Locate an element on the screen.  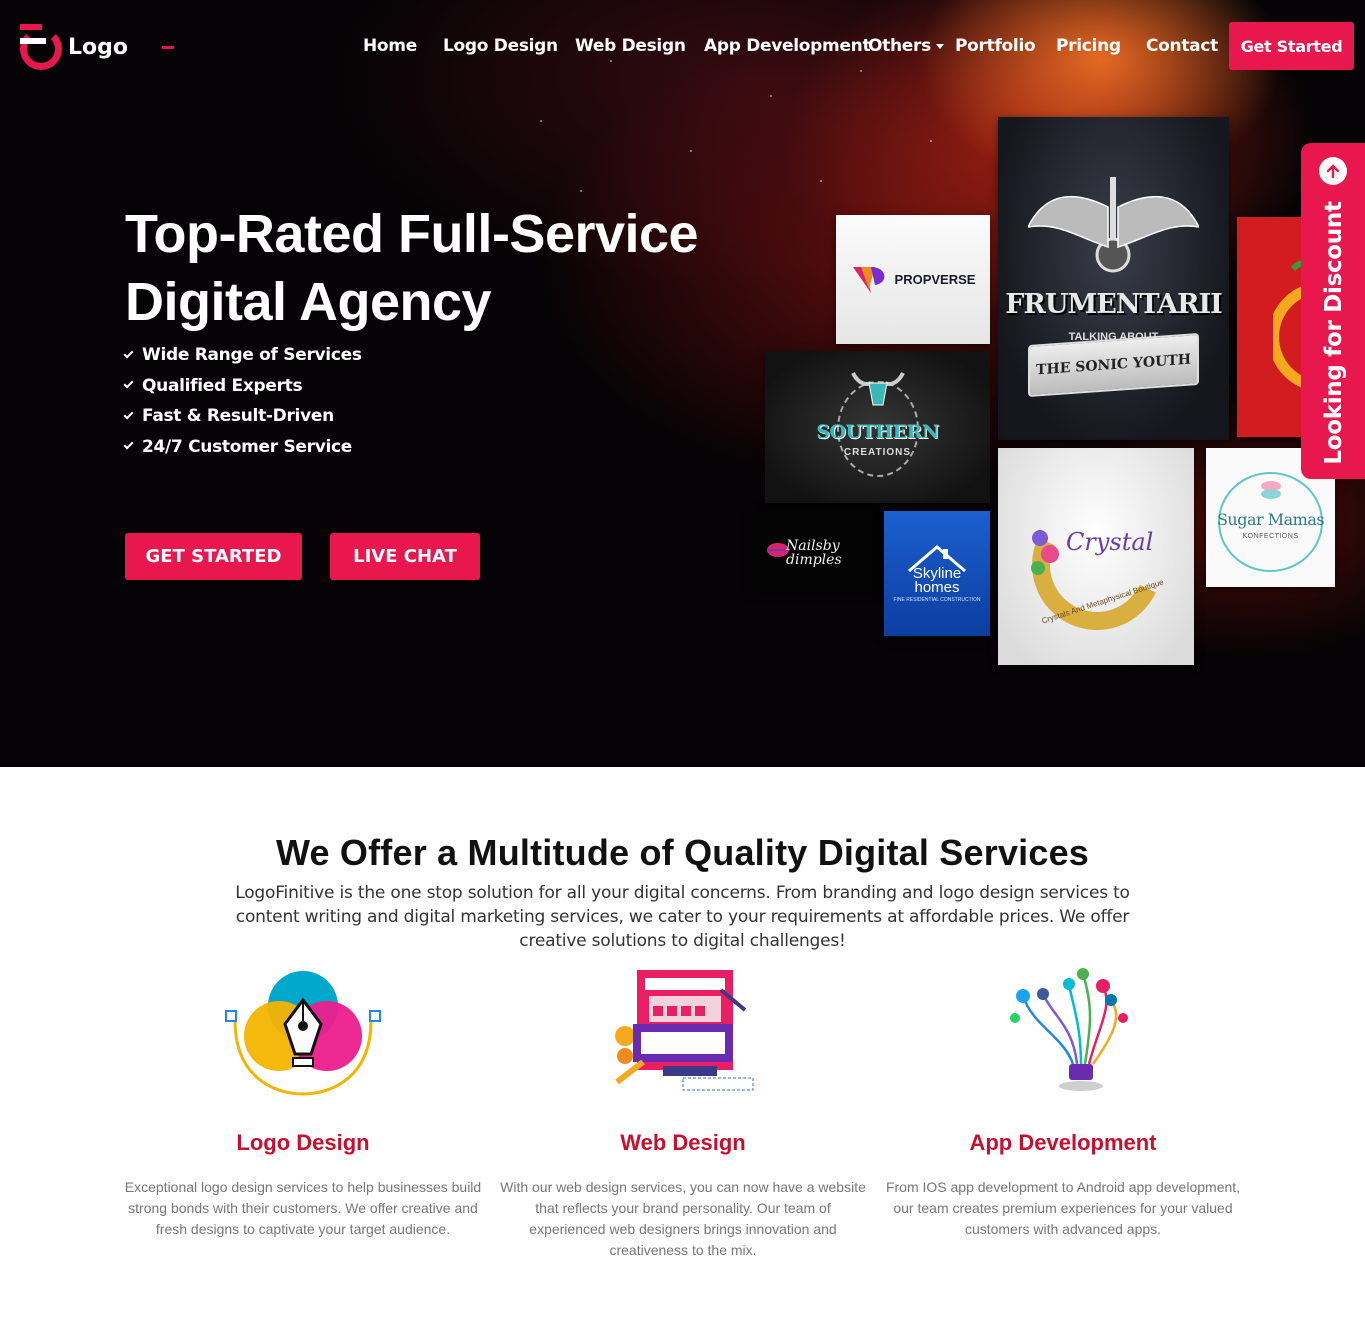
discount-tab-label: Looking for Discount is located at coordinates (1334, 333).